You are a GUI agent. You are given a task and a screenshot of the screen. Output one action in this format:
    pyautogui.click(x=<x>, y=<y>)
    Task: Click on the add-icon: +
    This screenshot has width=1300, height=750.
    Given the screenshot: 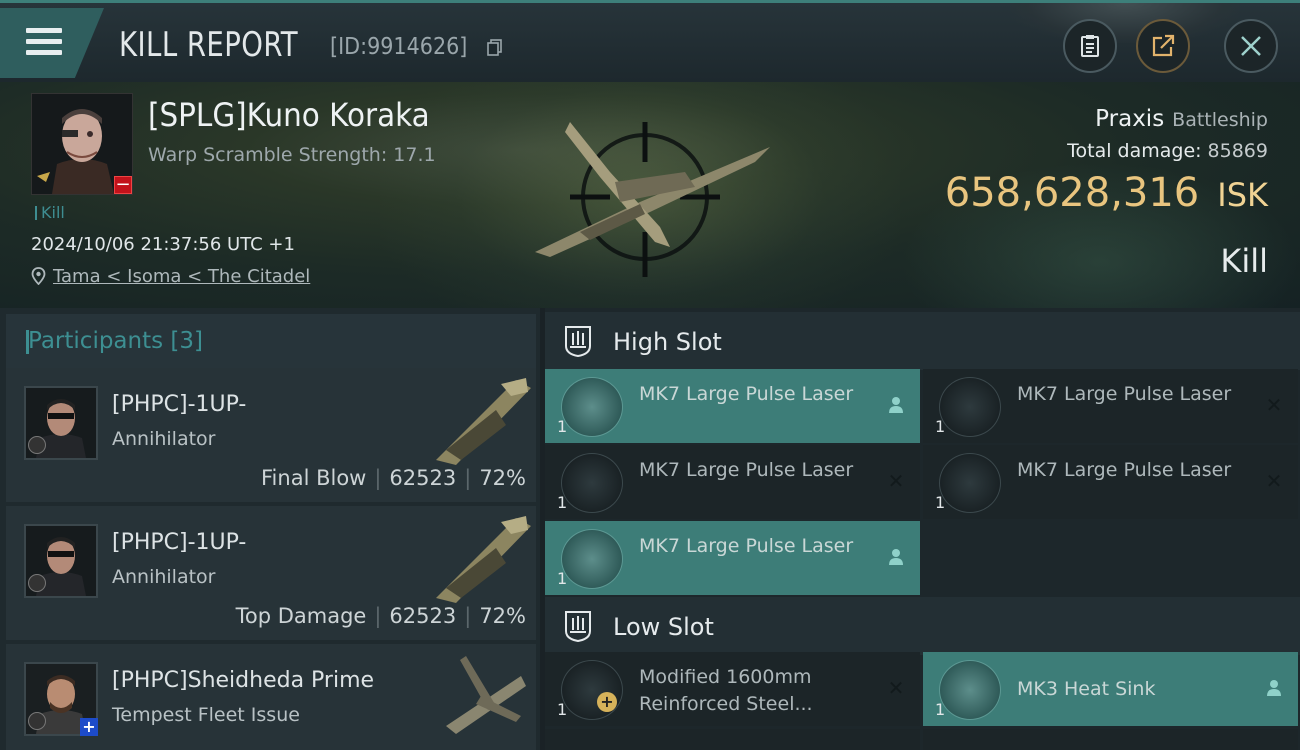 What is the action you would take?
    pyautogui.click(x=607, y=702)
    